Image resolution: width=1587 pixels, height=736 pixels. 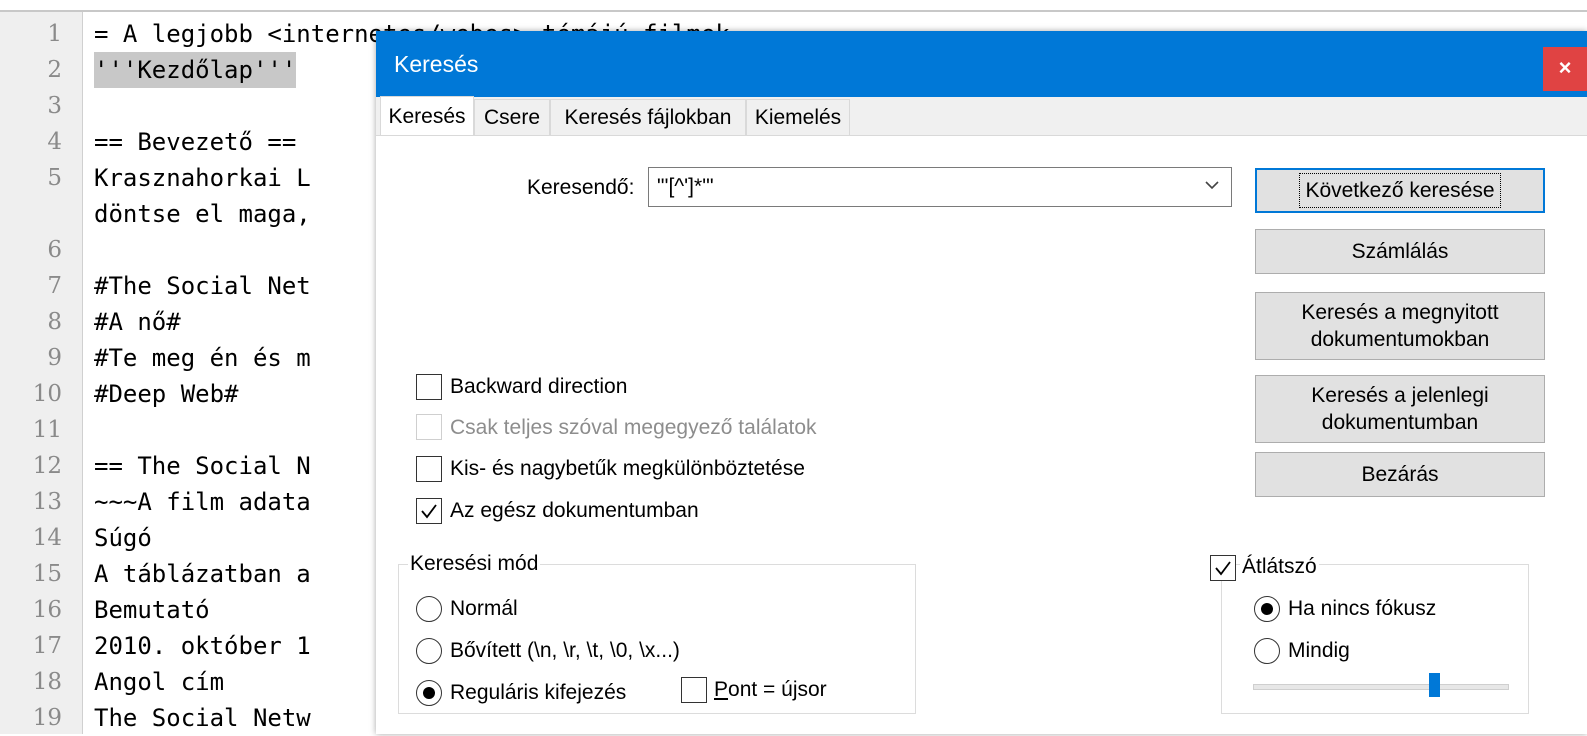 What do you see at coordinates (1565, 69) in the screenshot?
I see `close-icon: ×` at bounding box center [1565, 69].